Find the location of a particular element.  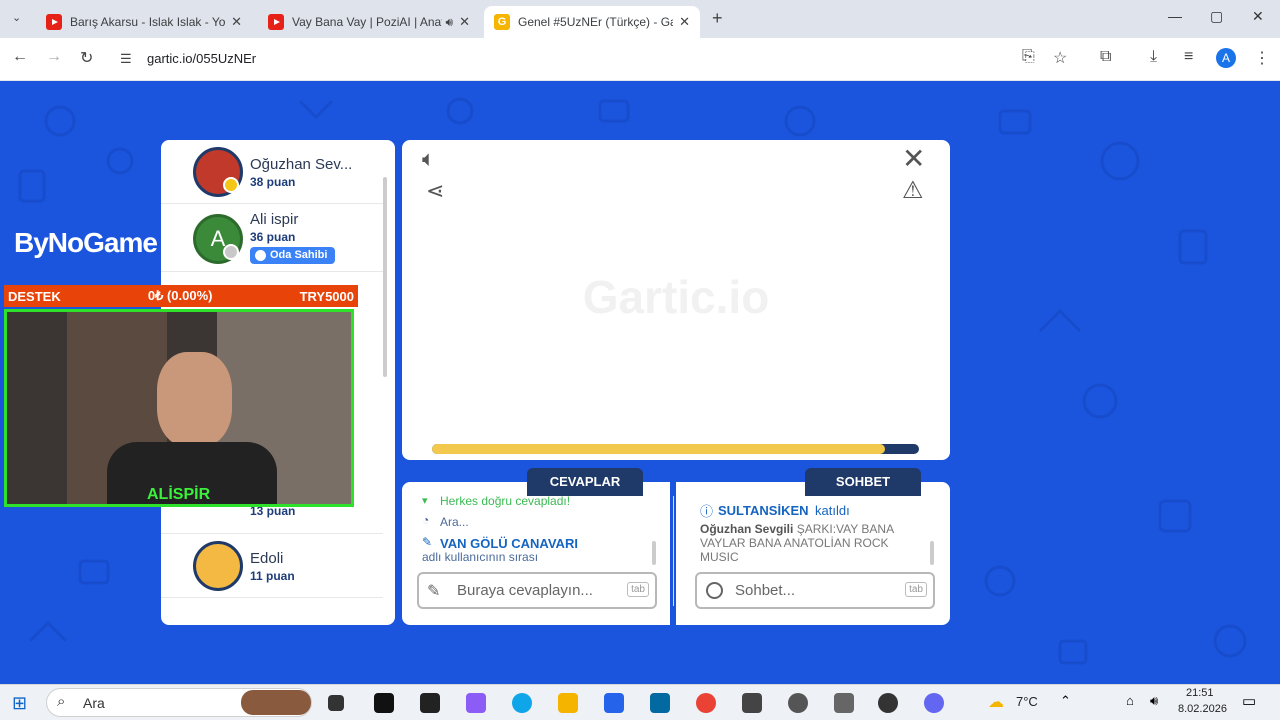

check-icon: ▾ is located at coordinates (425, 501).